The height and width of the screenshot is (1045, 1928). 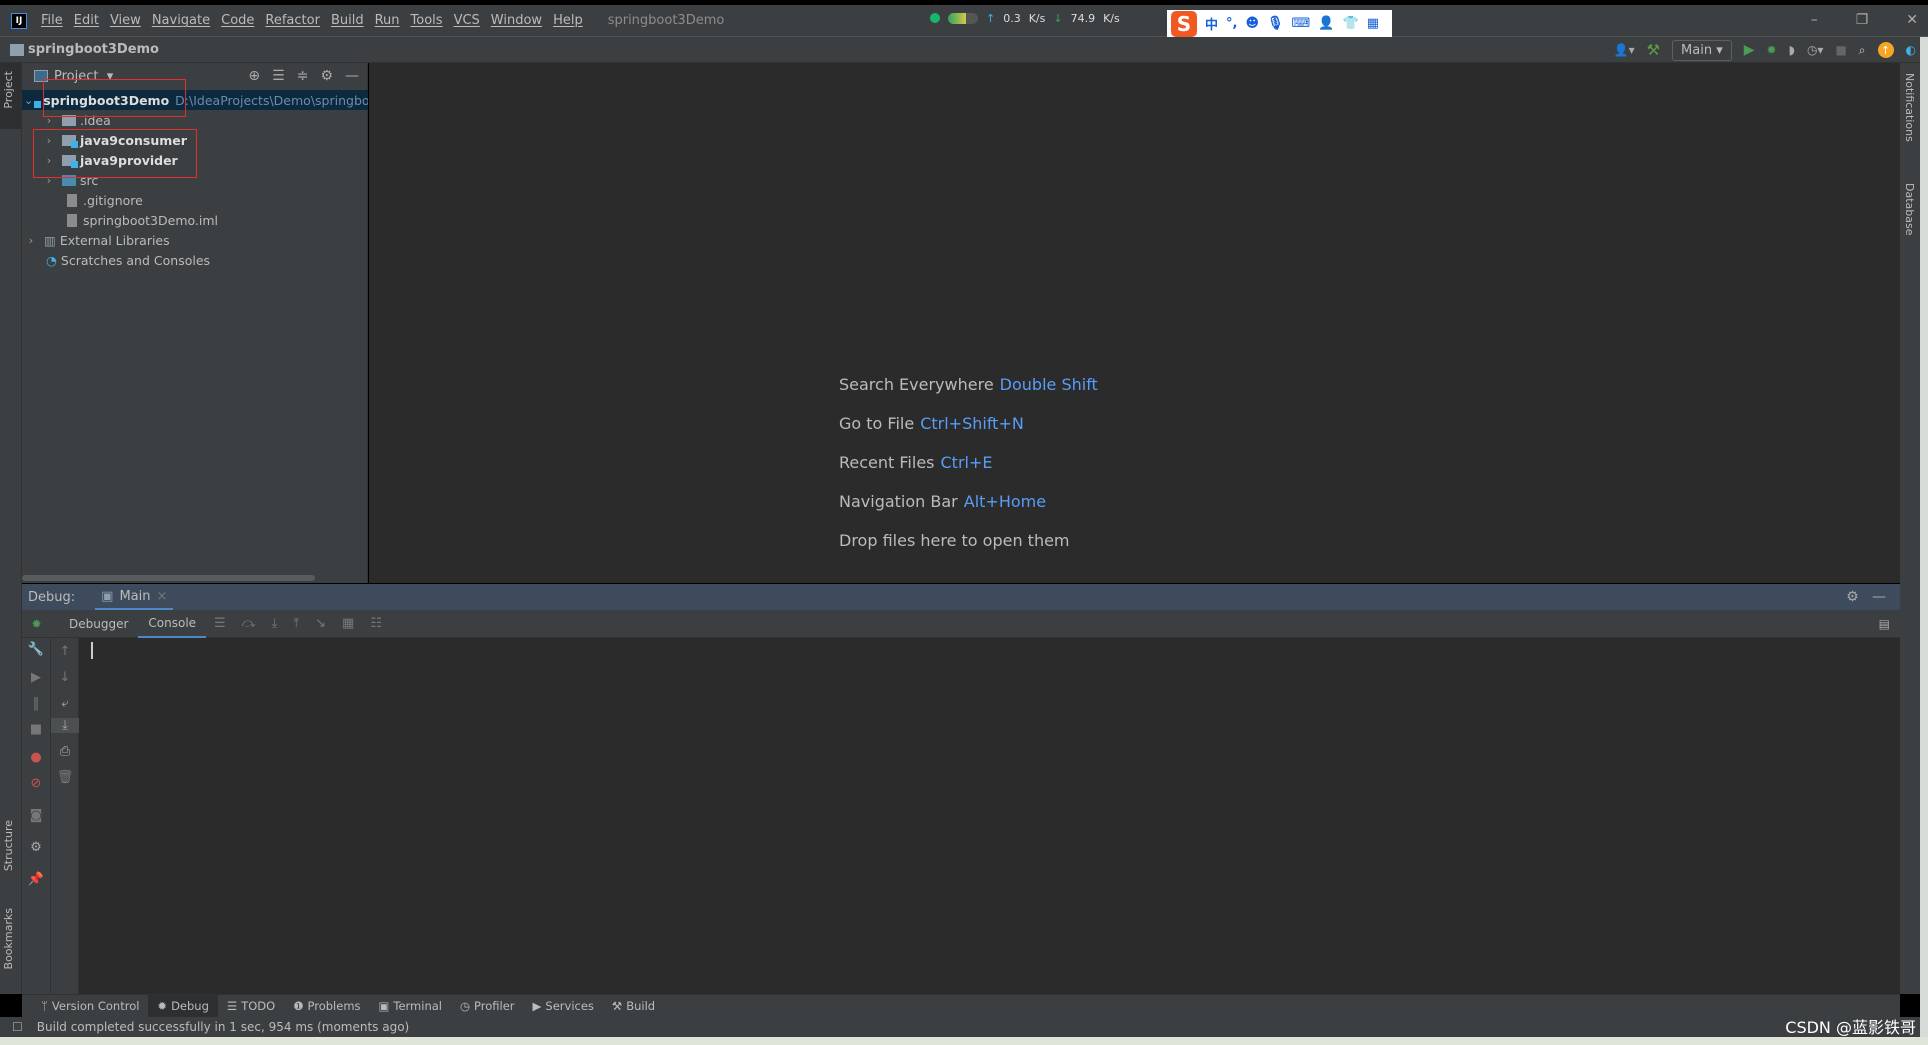 What do you see at coordinates (8, 845) in the screenshot?
I see `structure-tool-tab: Structure` at bounding box center [8, 845].